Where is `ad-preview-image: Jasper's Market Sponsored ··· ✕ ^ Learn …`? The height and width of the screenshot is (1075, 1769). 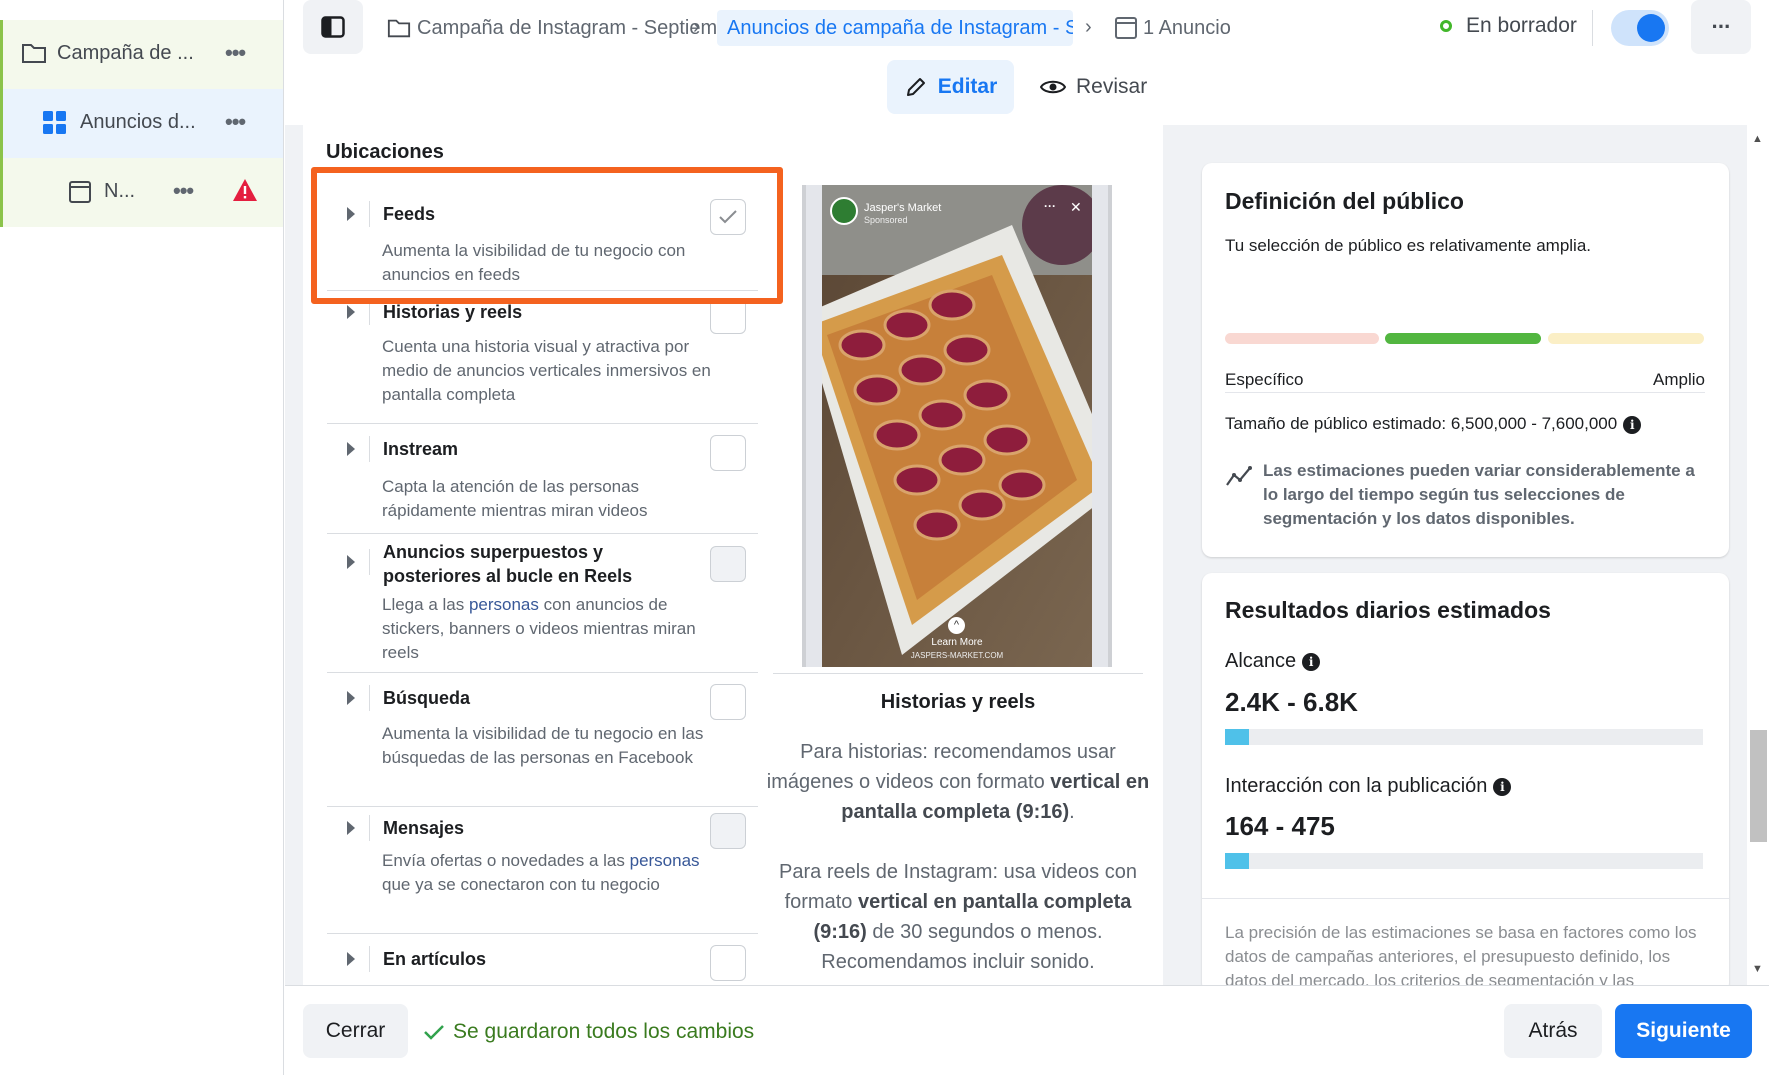 ad-preview-image: Jasper's Market Sponsored ··· ✕ ^ Learn … is located at coordinates (957, 426).